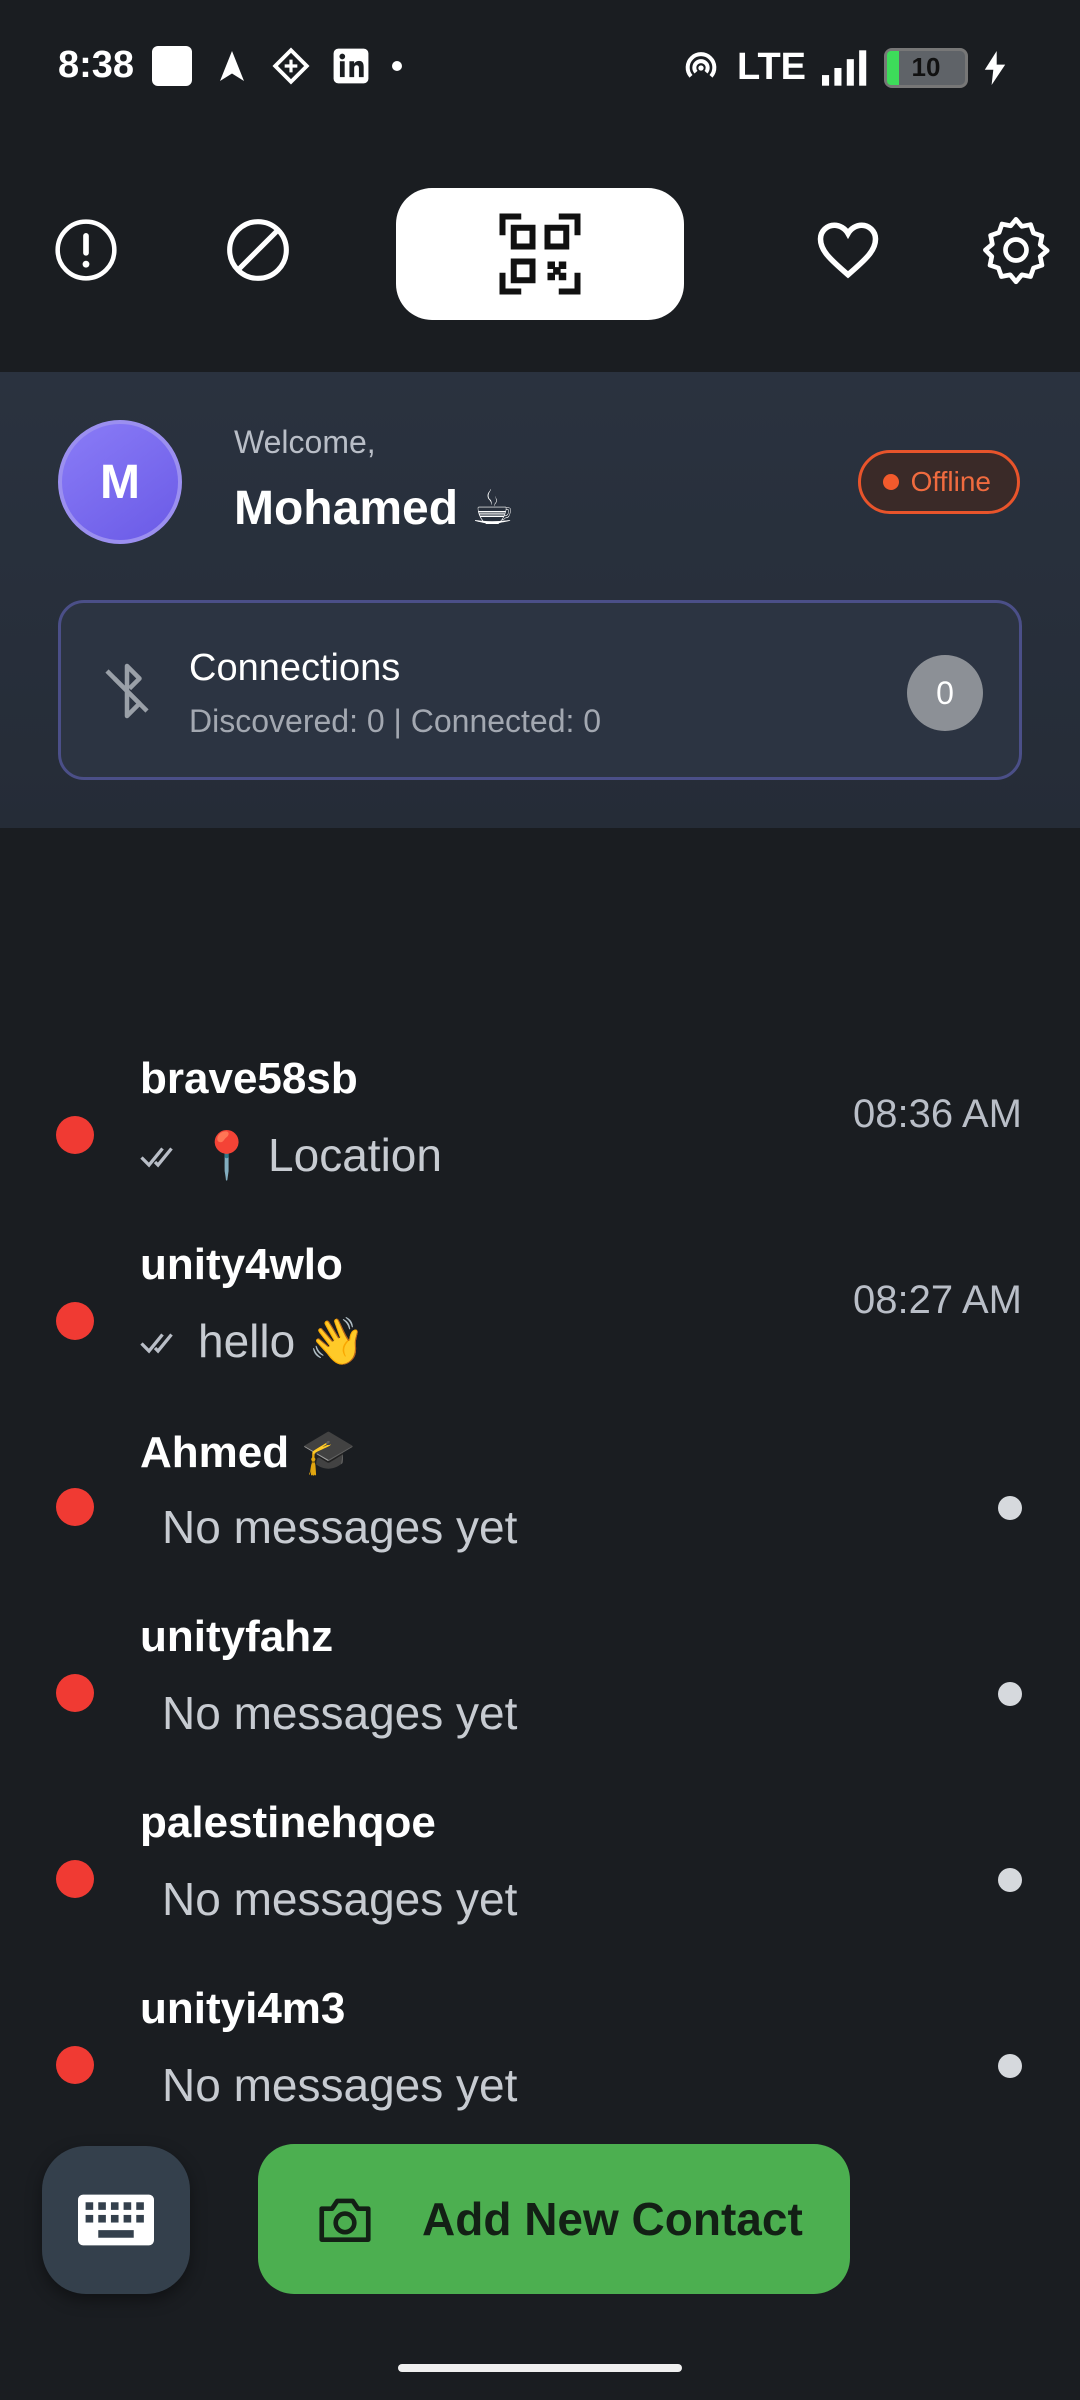 The image size is (1080, 2400). I want to click on report-button, so click(86, 250).